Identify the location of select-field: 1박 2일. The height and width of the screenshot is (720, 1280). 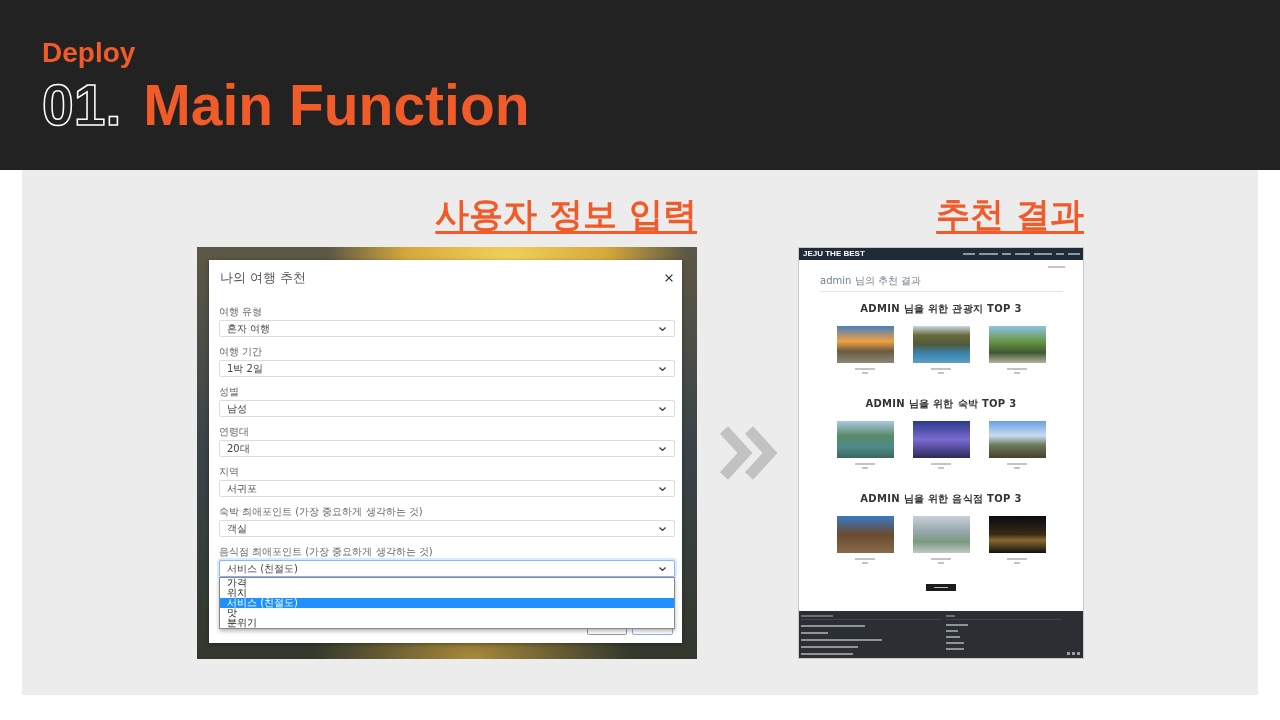
(447, 368).